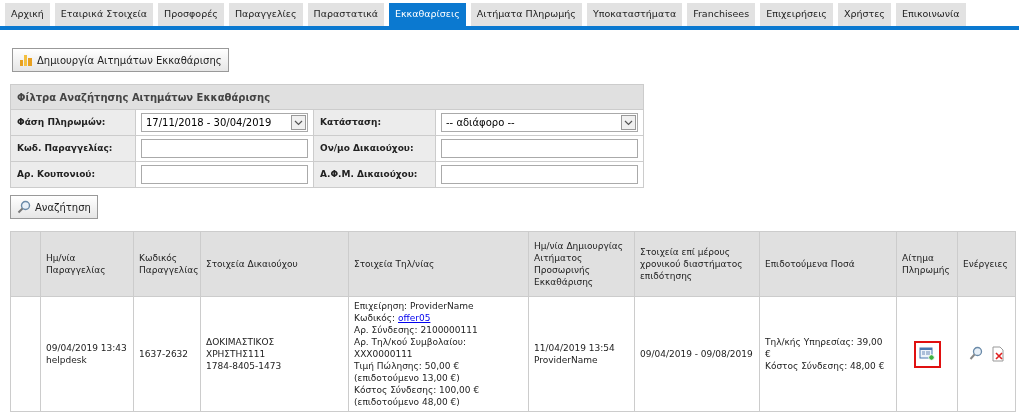  Describe the element at coordinates (274, 264) in the screenshot. I see `column-header: Στοιχεία Δικαιούχου` at that location.